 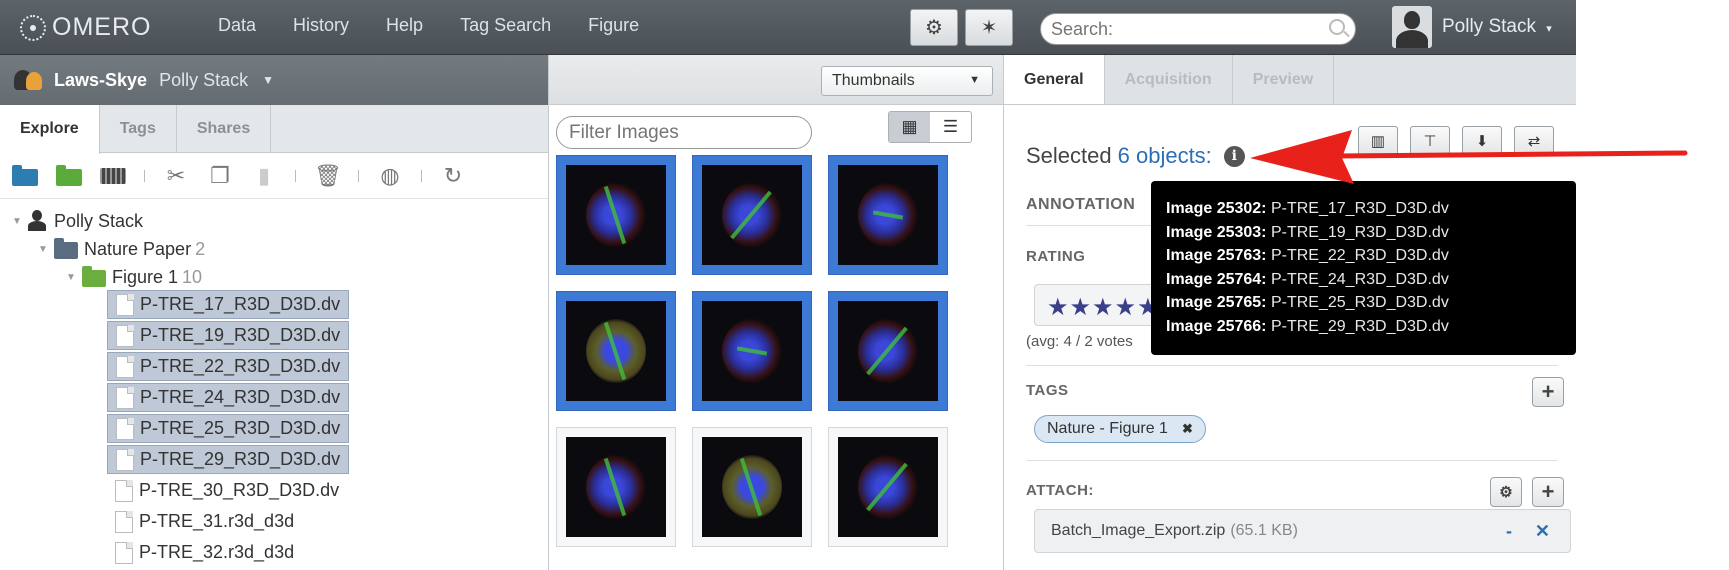 I want to click on tree-image-item: P-TRE_30_R3D_D3D.dv, so click(x=223, y=490).